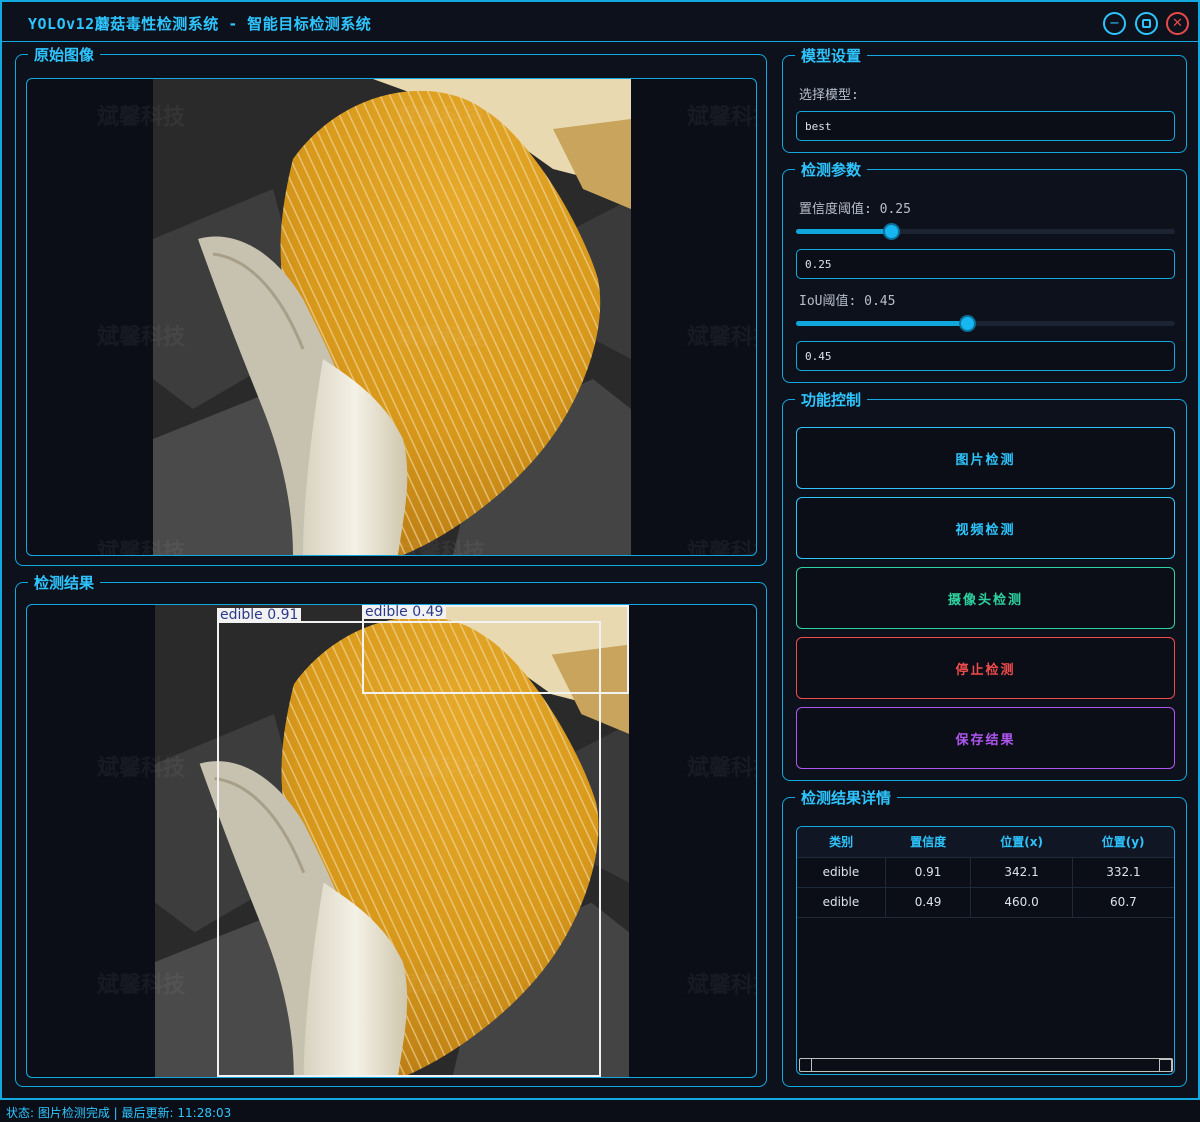 The image size is (1200, 1122). I want to click on original-image-title: 原始图像, so click(64, 55).